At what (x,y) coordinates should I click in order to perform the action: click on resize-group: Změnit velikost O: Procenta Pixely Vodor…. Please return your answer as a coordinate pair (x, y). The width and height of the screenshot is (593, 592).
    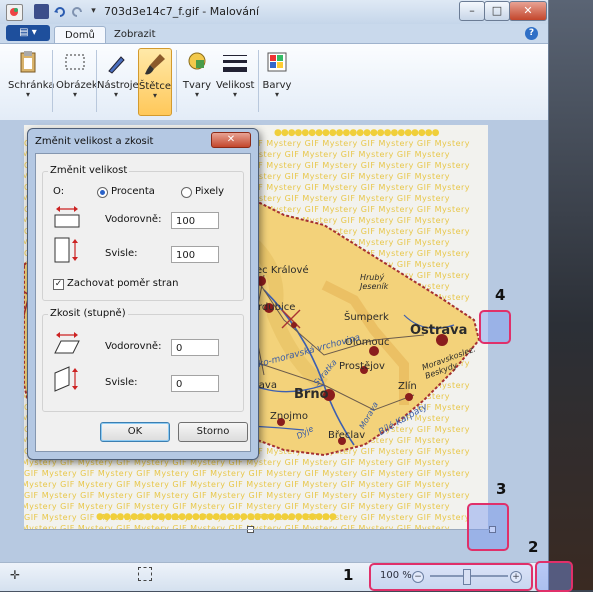
    Looking at the image, I should click on (143, 233).